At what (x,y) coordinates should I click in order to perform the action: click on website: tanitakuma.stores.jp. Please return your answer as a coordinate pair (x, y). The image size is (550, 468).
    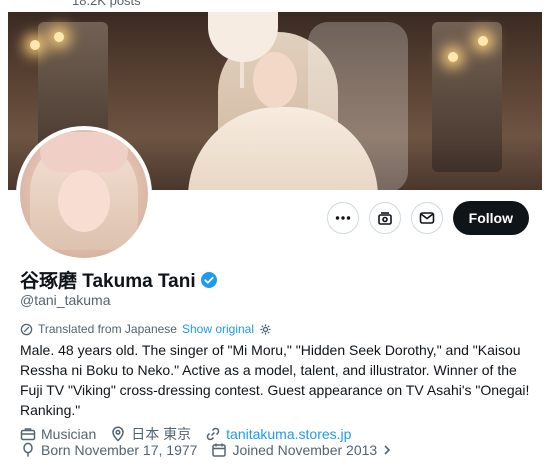
    Looking at the image, I should click on (278, 434).